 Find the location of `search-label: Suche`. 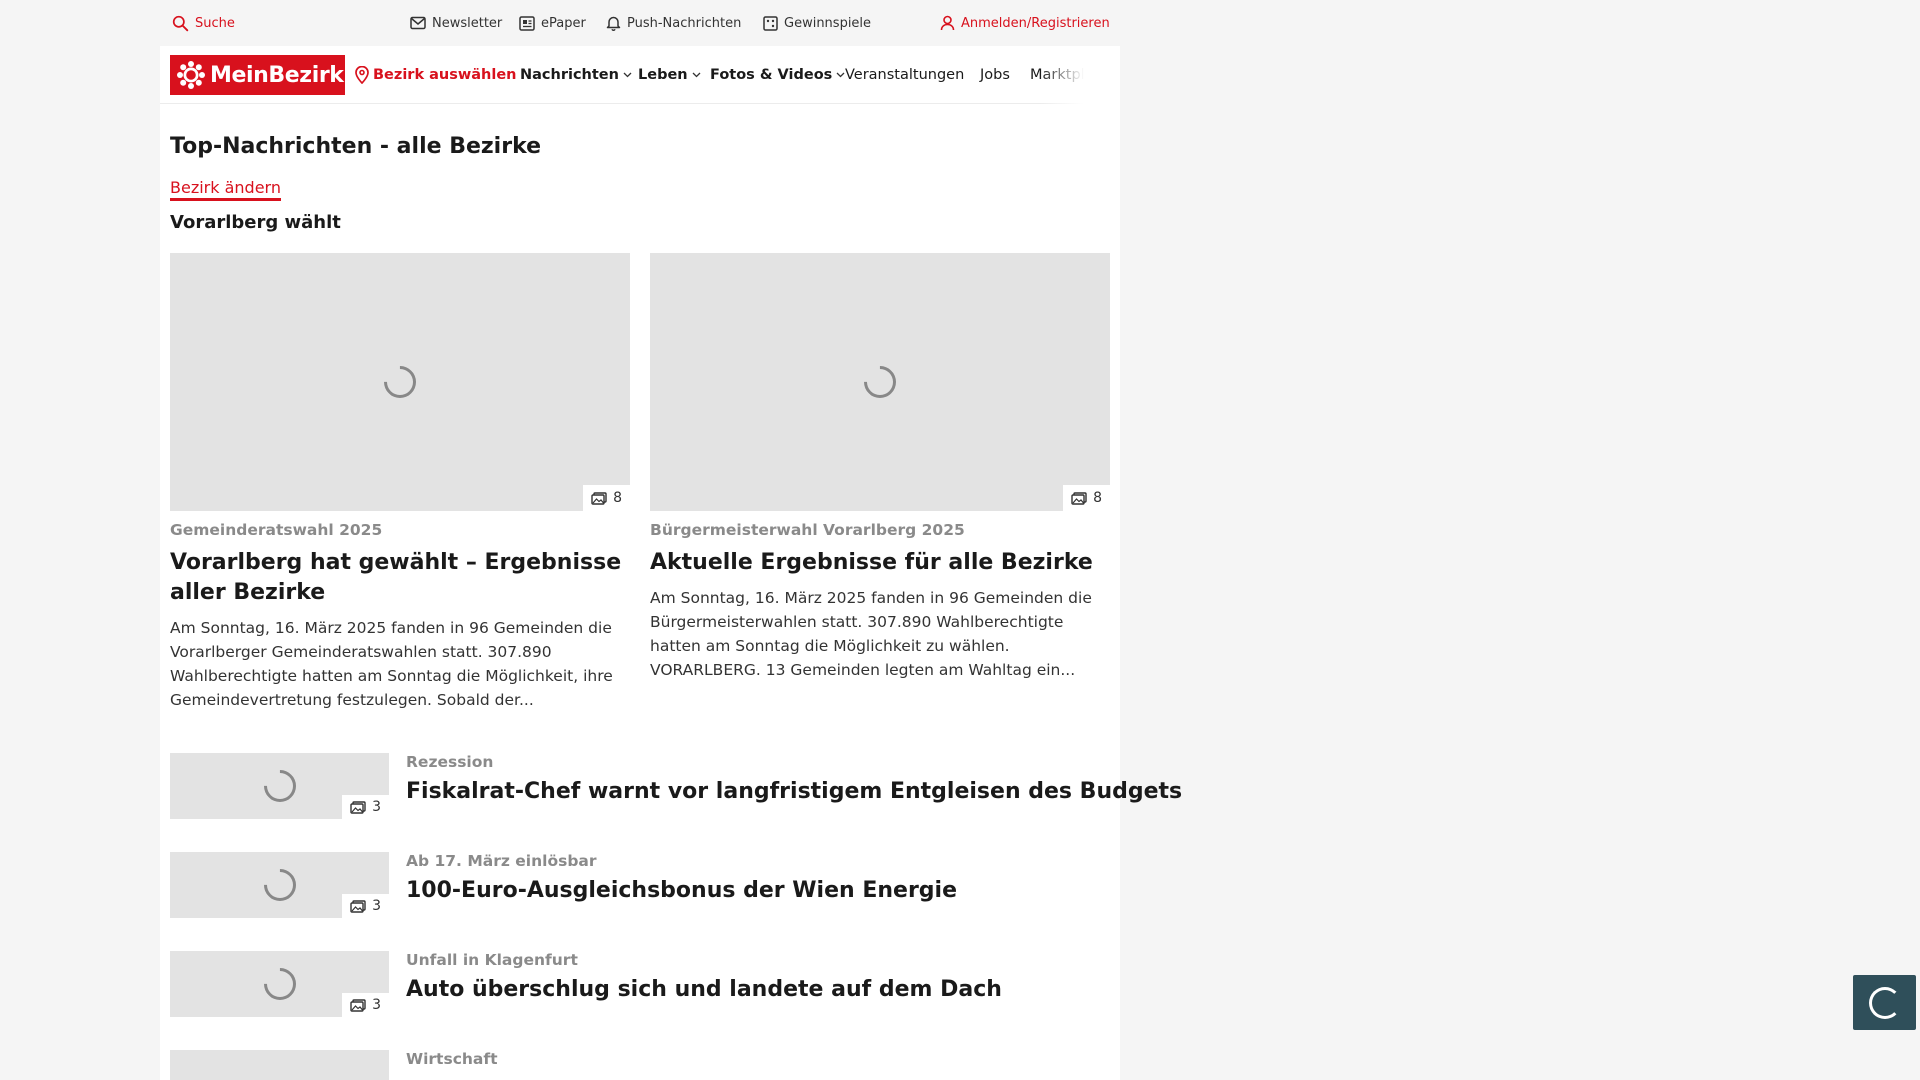

search-label: Suche is located at coordinates (215, 23).